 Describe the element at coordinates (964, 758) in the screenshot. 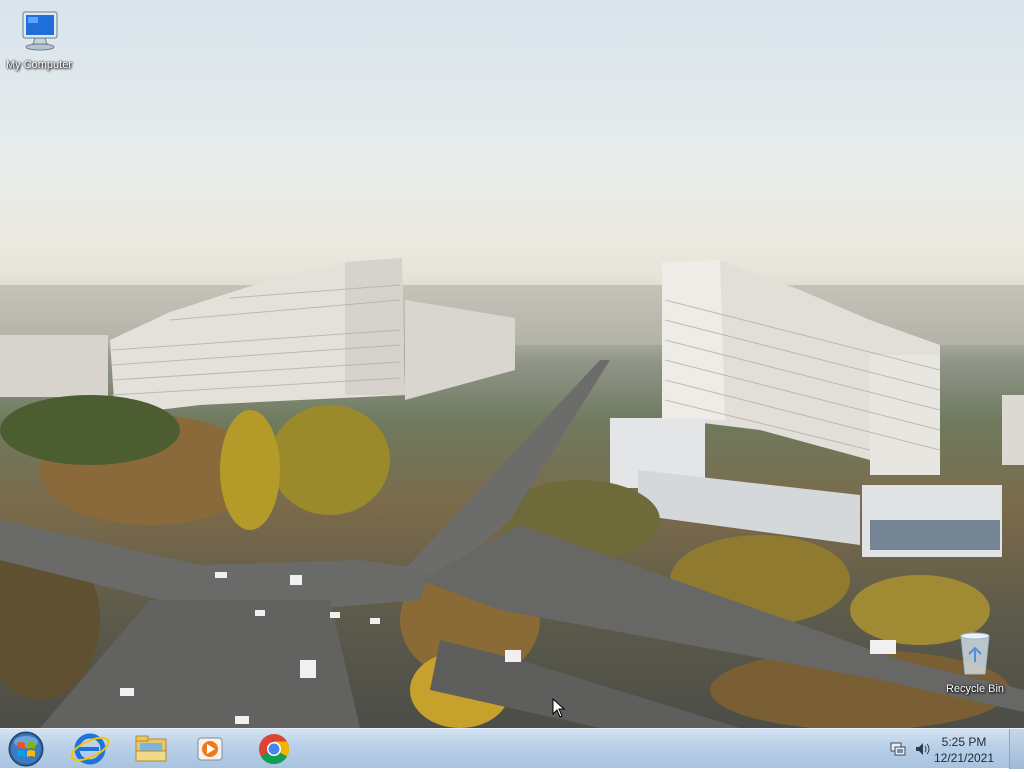

I see `clock-date: 12/21/2021` at that location.